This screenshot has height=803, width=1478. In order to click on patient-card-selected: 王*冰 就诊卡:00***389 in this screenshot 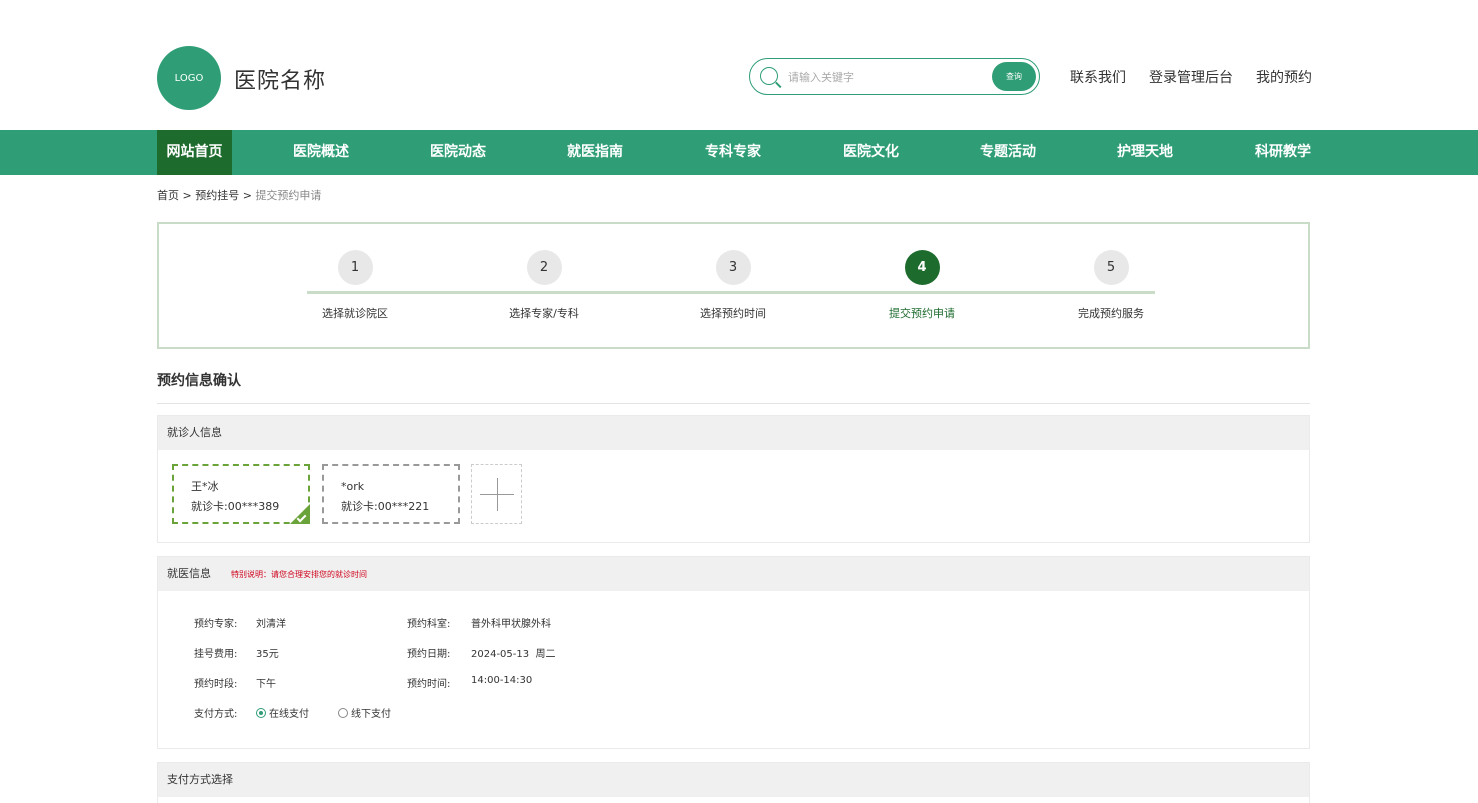, I will do `click(241, 494)`.